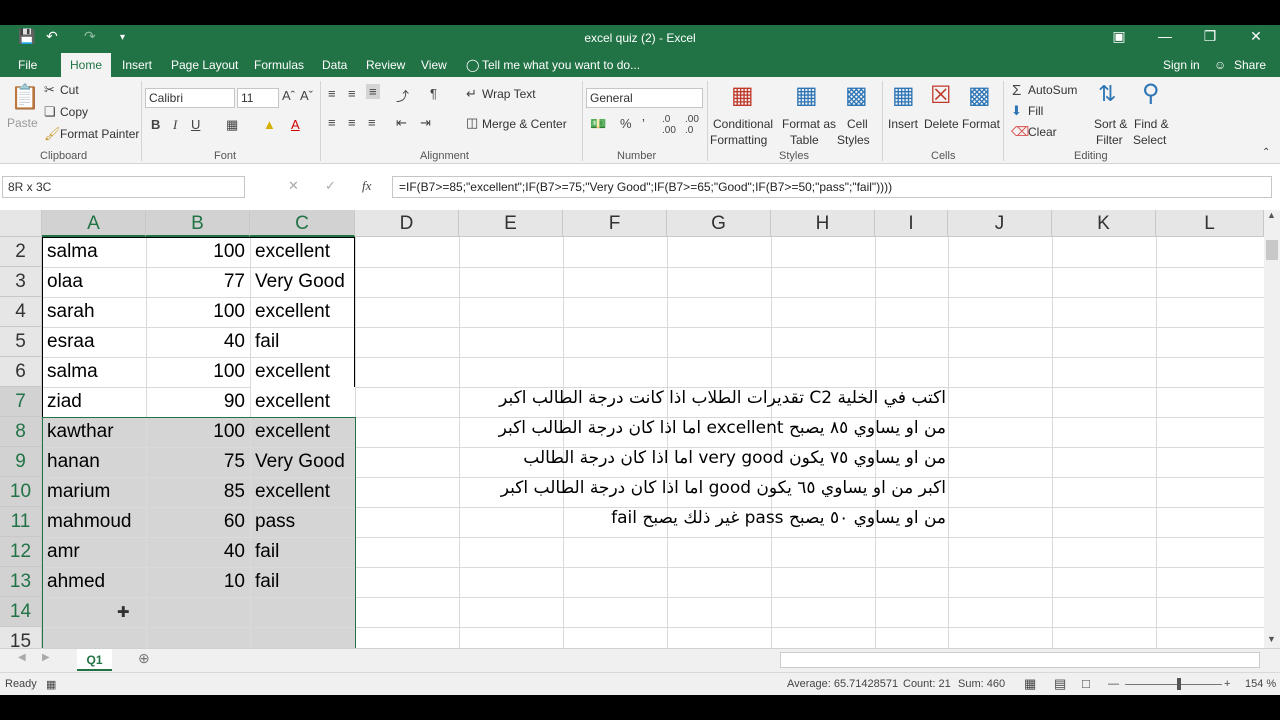 This screenshot has height=720, width=1280. I want to click on cell-b10: 85, so click(198, 492).